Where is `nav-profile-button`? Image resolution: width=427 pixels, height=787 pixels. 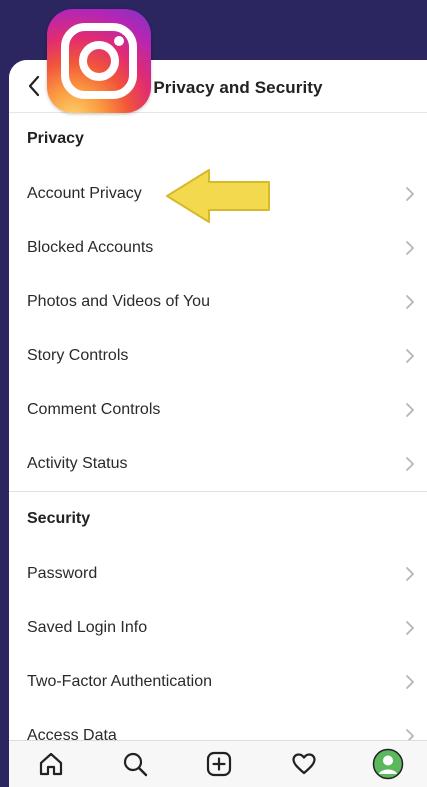
nav-profile-button is located at coordinates (388, 764).